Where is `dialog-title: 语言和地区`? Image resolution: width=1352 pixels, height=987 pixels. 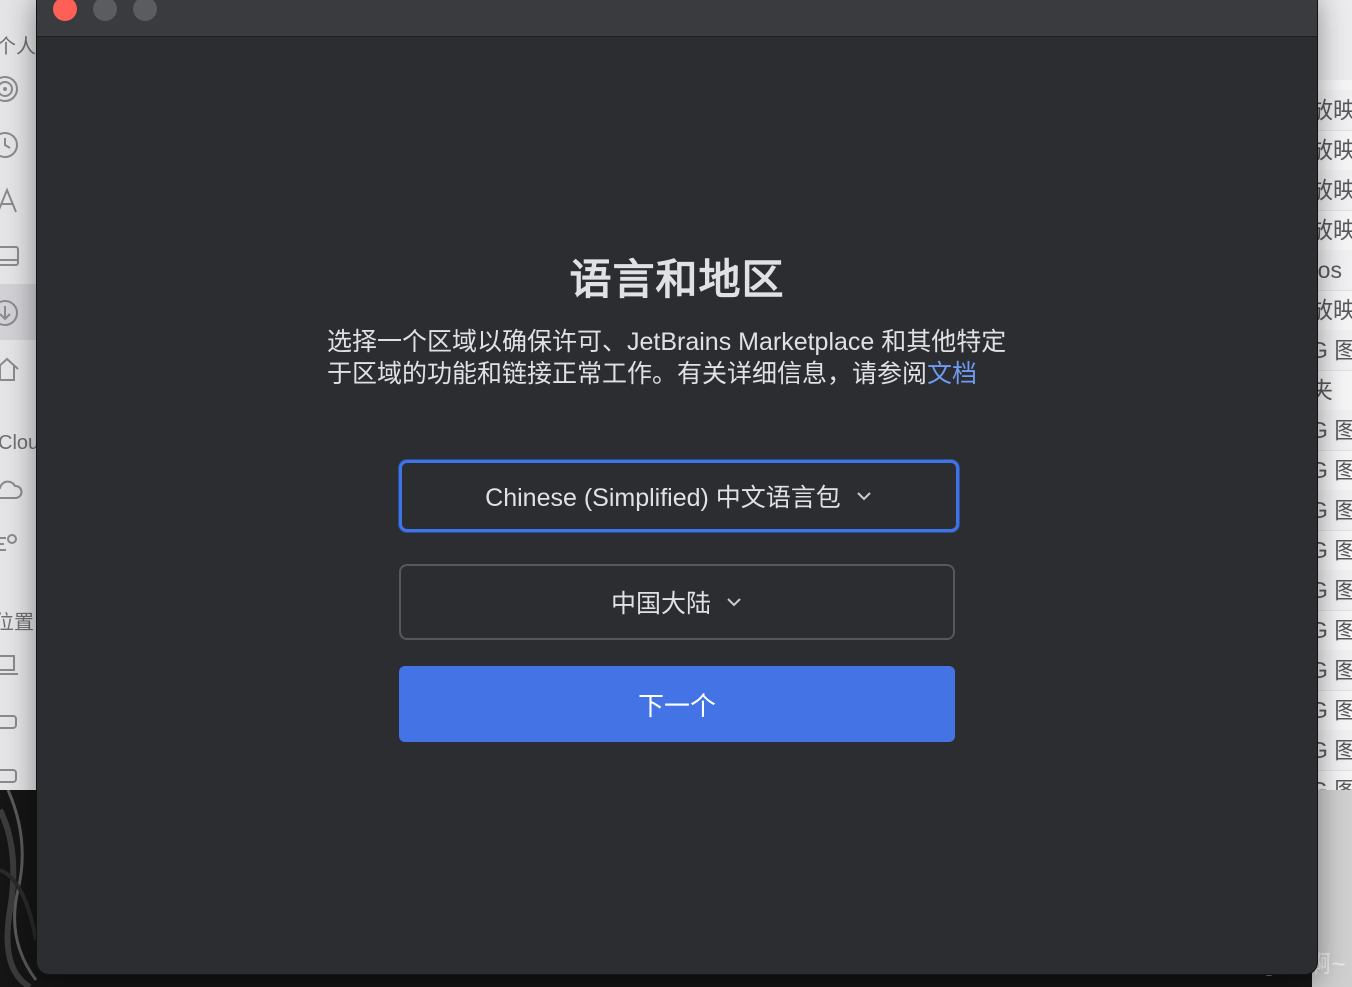
dialog-title: 语言和地区 is located at coordinates (677, 279).